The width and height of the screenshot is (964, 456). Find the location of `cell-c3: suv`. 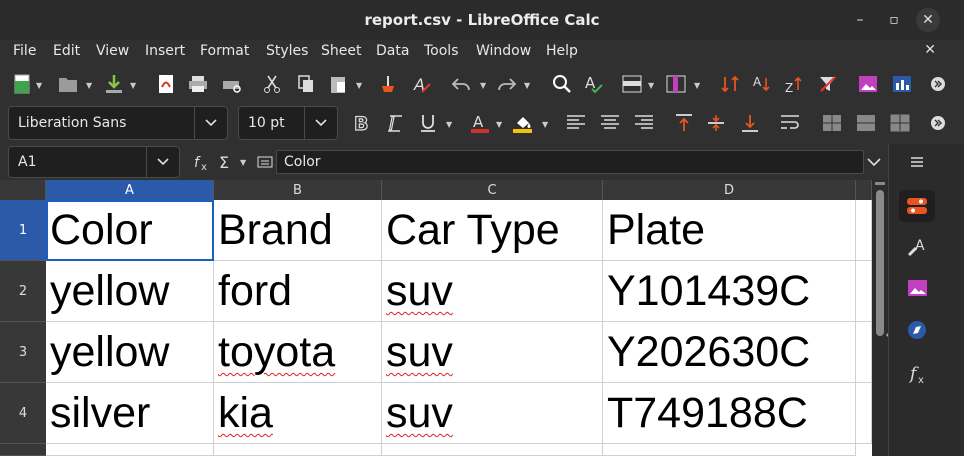

cell-c3: suv is located at coordinates (492, 352).